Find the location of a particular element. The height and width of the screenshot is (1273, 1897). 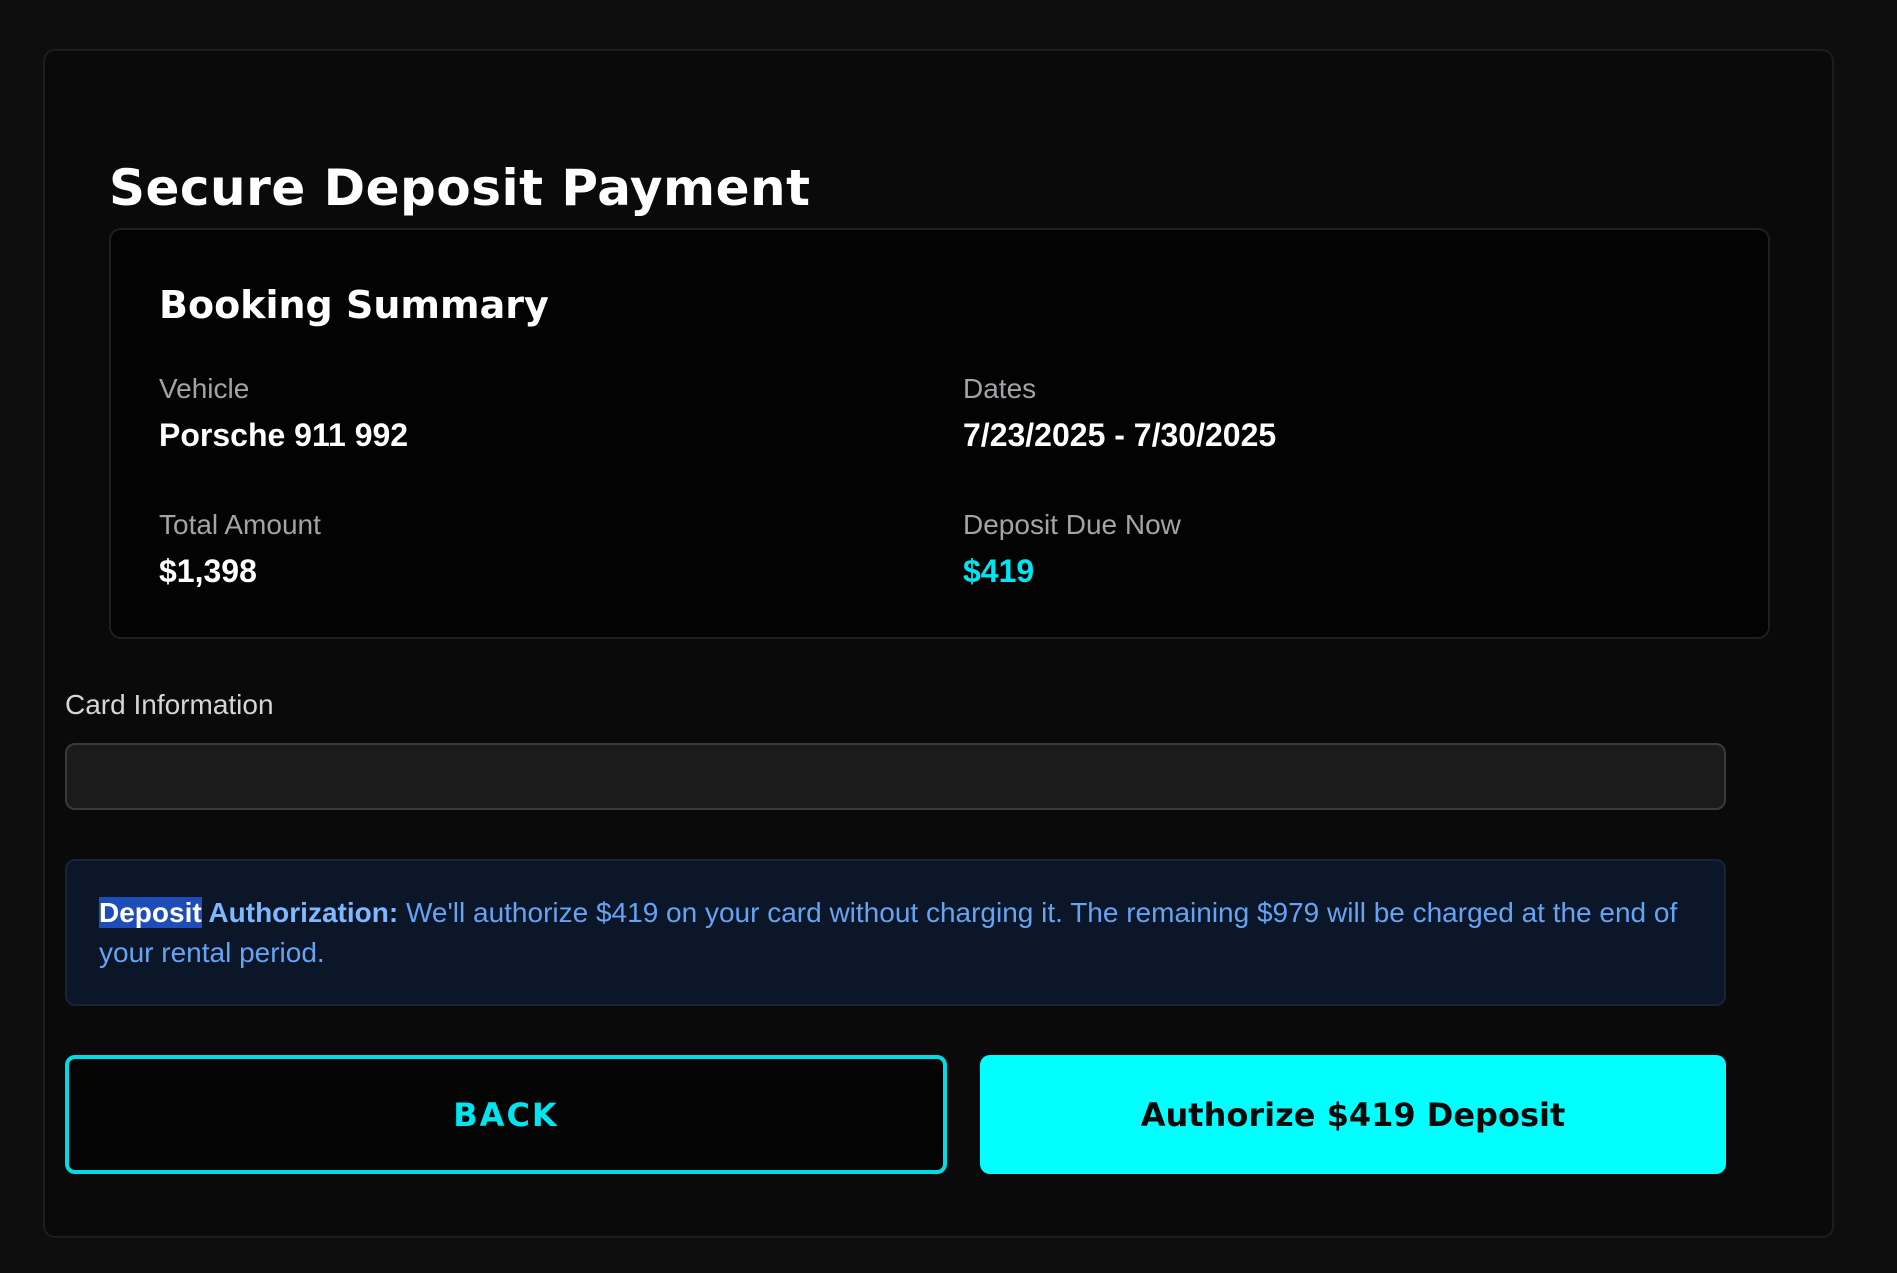

total-amount-value: $1,398 is located at coordinates (208, 571).